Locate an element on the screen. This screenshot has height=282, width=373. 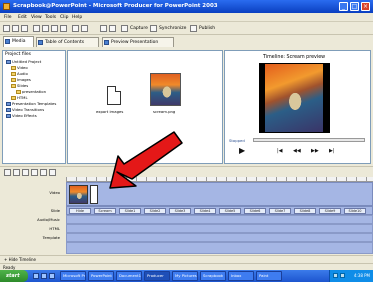
toolbar: Capture Synchronize Publish is located at coordinates (186, 28).